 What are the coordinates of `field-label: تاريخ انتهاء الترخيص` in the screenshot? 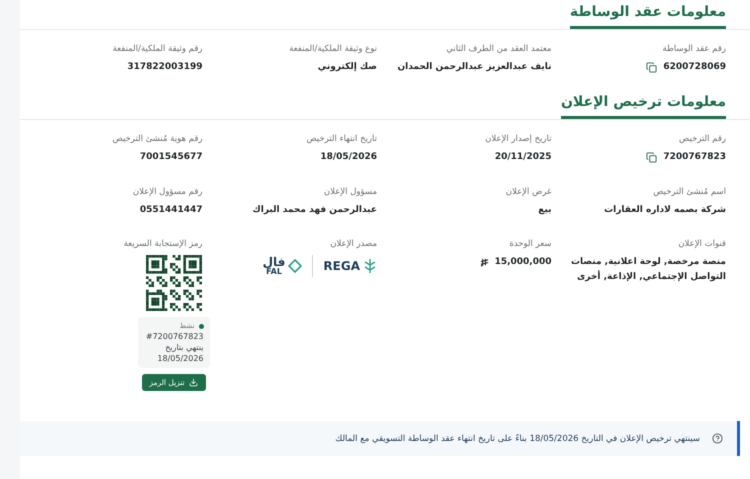 It's located at (341, 139).